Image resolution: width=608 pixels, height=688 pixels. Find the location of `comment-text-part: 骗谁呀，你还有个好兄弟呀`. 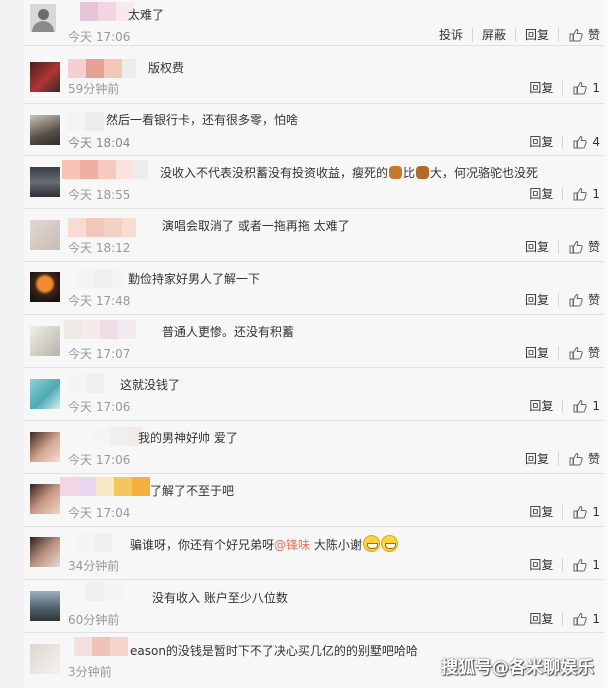

comment-text-part: 骗谁呀，你还有个好兄弟呀 is located at coordinates (202, 545).